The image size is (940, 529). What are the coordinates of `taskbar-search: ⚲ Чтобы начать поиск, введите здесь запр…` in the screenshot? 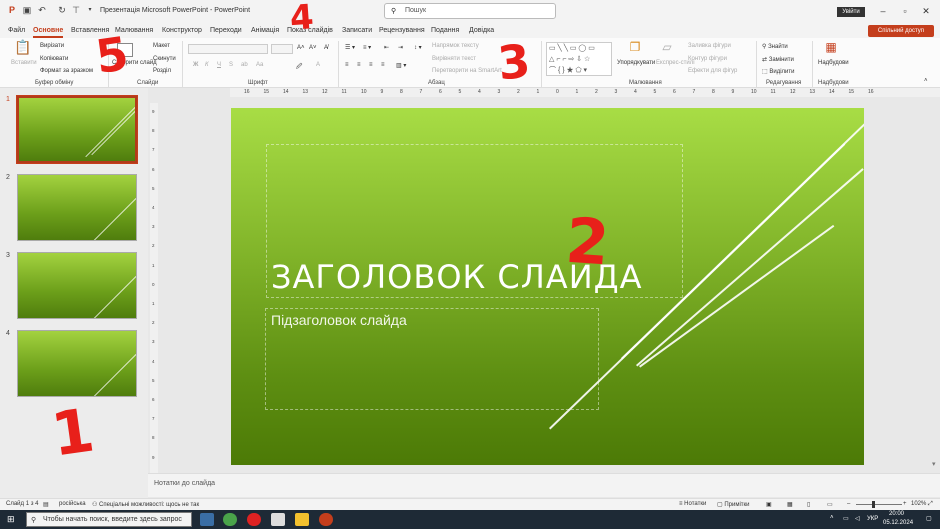 It's located at (109, 519).